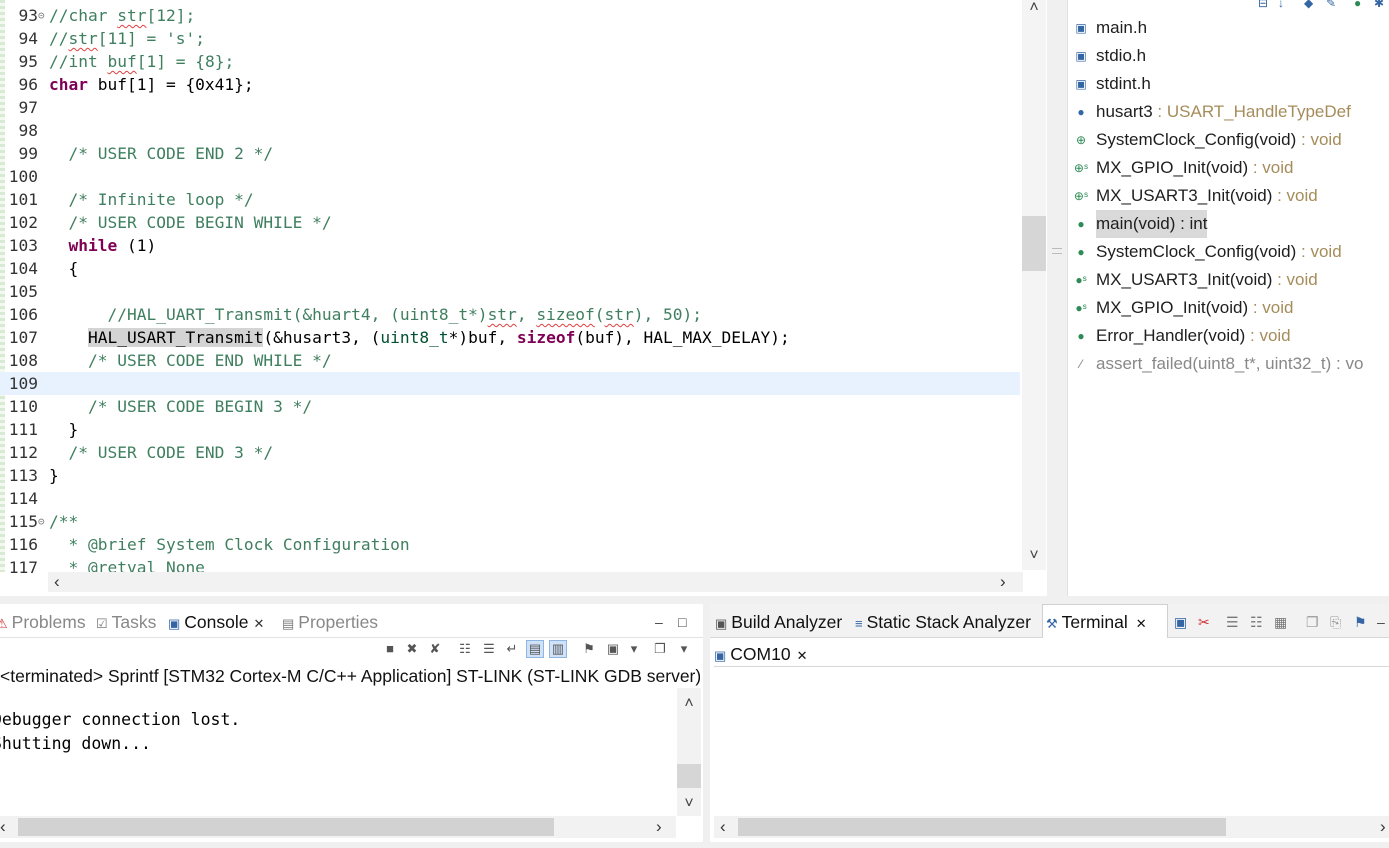 The width and height of the screenshot is (1389, 848). What do you see at coordinates (1360, 622) in the screenshot?
I see `pin-terminal-icon: ⚑` at bounding box center [1360, 622].